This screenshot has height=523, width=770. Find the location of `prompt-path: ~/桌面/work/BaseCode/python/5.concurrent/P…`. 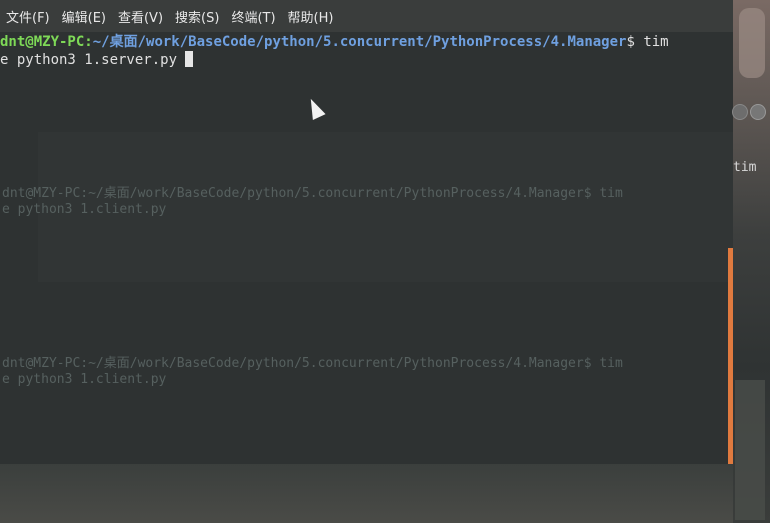

prompt-path: ~/桌面/work/BaseCode/python/5.concurrent/P… is located at coordinates (359, 42).